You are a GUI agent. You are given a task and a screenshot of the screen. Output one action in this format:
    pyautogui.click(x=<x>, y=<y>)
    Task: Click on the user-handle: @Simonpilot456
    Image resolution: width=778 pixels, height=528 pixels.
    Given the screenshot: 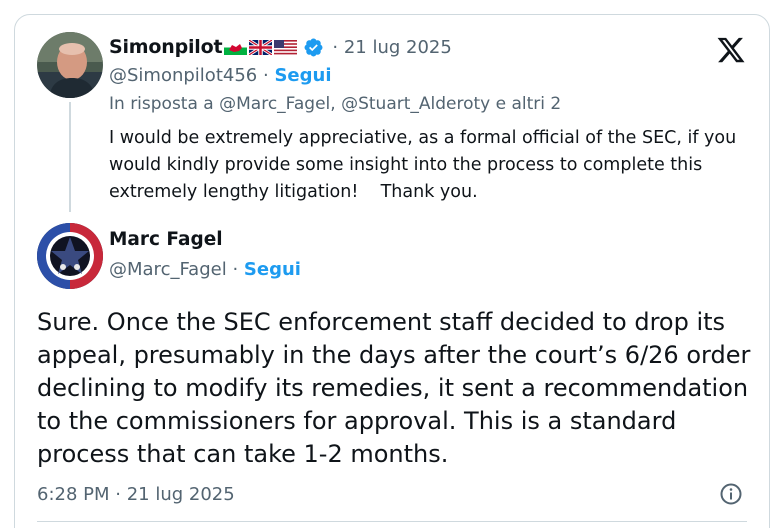 What is the action you would take?
    pyautogui.click(x=183, y=75)
    